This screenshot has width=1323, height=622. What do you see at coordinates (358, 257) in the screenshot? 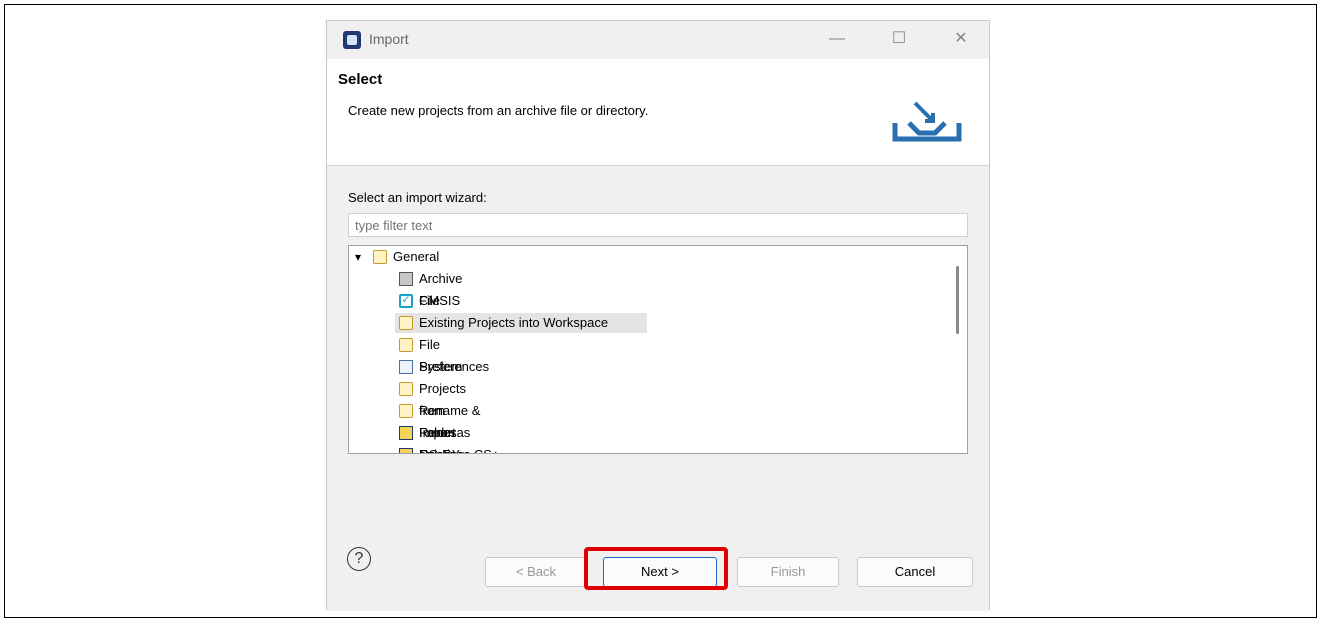
I see `chevron-down-icon: ▾` at bounding box center [358, 257].